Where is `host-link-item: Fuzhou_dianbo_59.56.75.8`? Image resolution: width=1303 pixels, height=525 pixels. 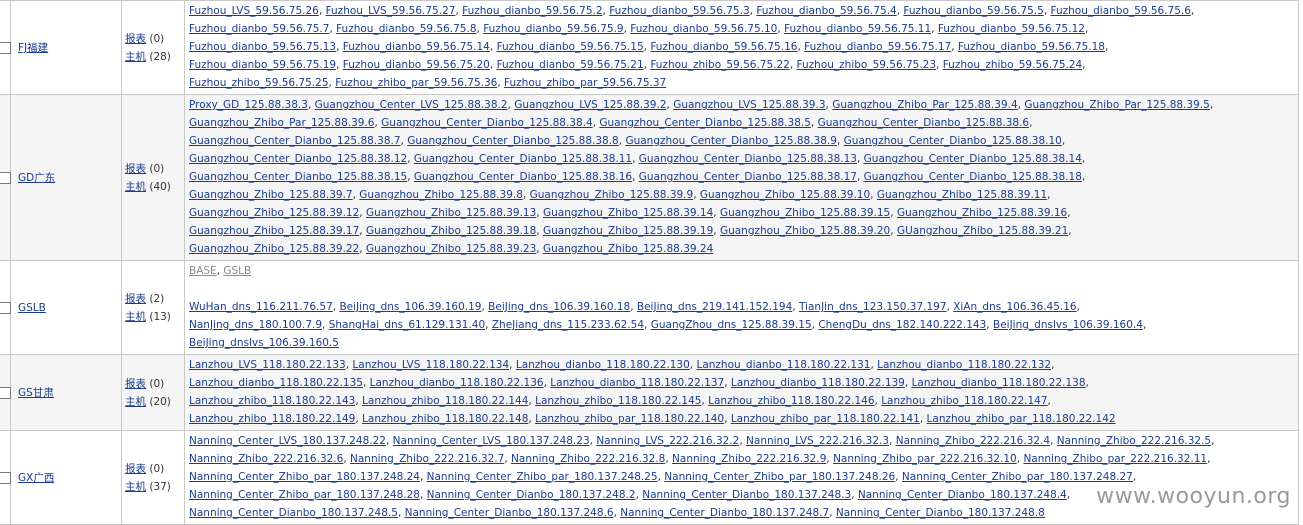 host-link-item: Fuzhou_dianbo_59.56.75.8 is located at coordinates (406, 29).